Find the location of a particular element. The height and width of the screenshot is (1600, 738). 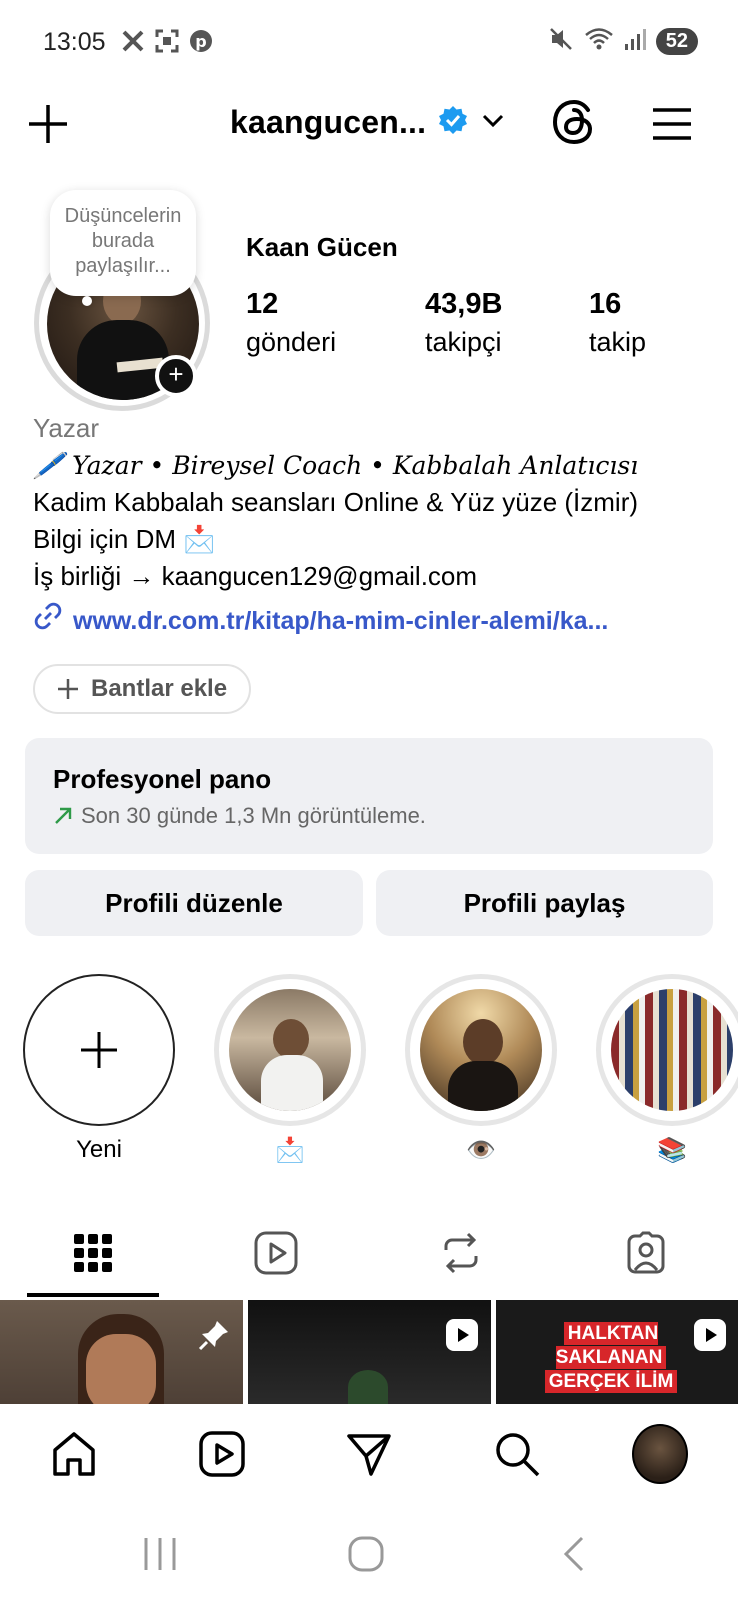

nav-home is located at coordinates (74, 1454).